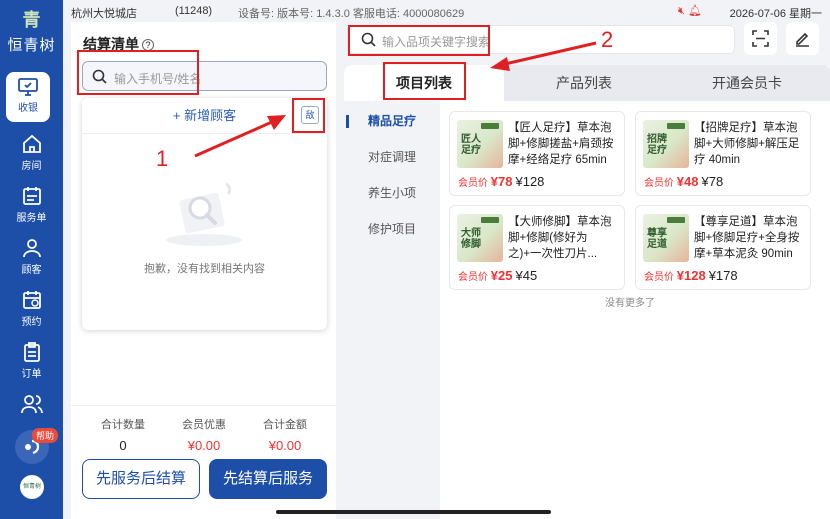 This screenshot has height=519, width=830. What do you see at coordinates (395, 99) in the screenshot?
I see `annotation-arrows` at bounding box center [395, 99].